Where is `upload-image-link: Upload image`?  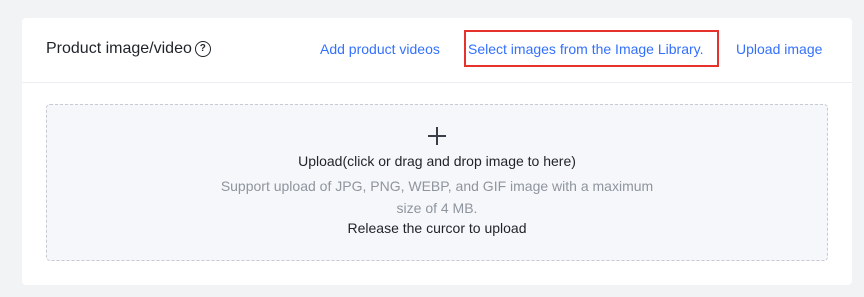
upload-image-link: Upload image is located at coordinates (779, 49).